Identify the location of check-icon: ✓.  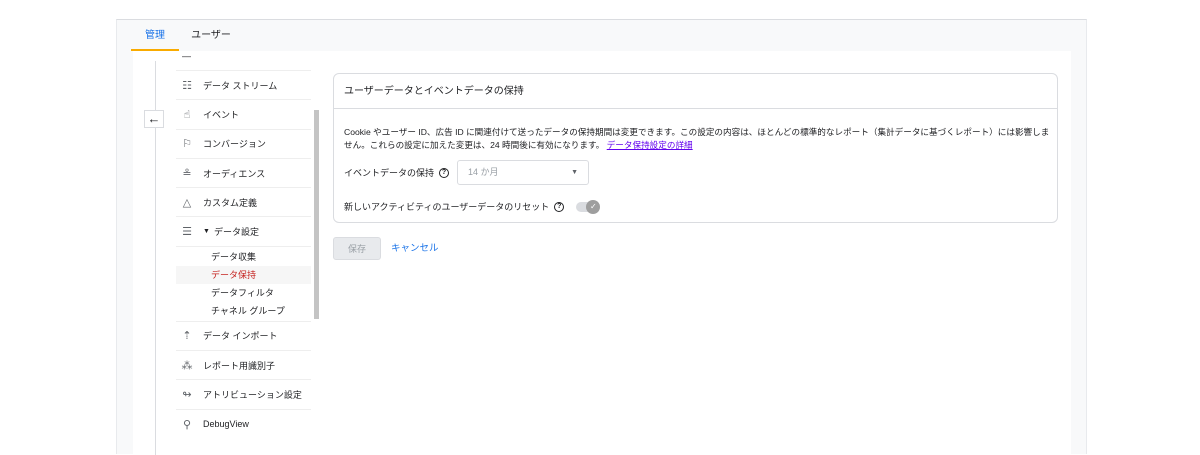
(593, 206).